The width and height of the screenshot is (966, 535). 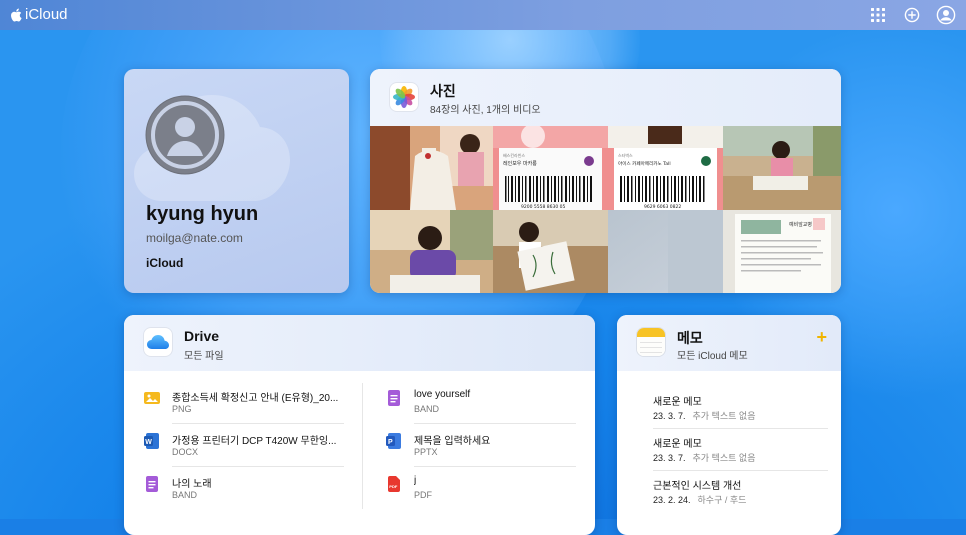 I want to click on svg-text: PDF, so click(x=393, y=486).